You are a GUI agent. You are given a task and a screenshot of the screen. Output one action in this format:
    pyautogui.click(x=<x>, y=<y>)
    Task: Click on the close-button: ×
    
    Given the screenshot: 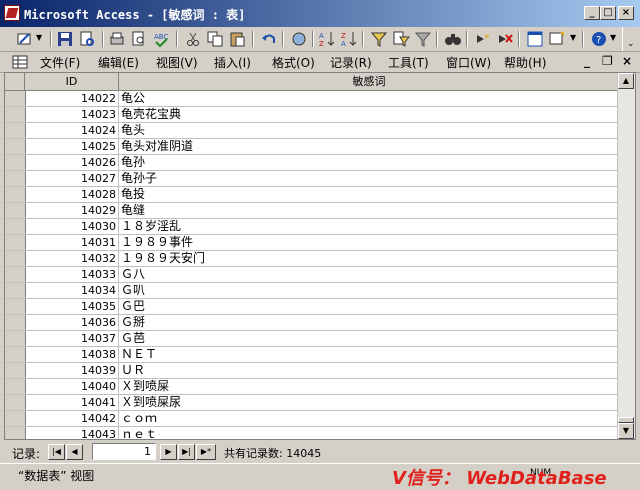 What is the action you would take?
    pyautogui.click(x=626, y=13)
    